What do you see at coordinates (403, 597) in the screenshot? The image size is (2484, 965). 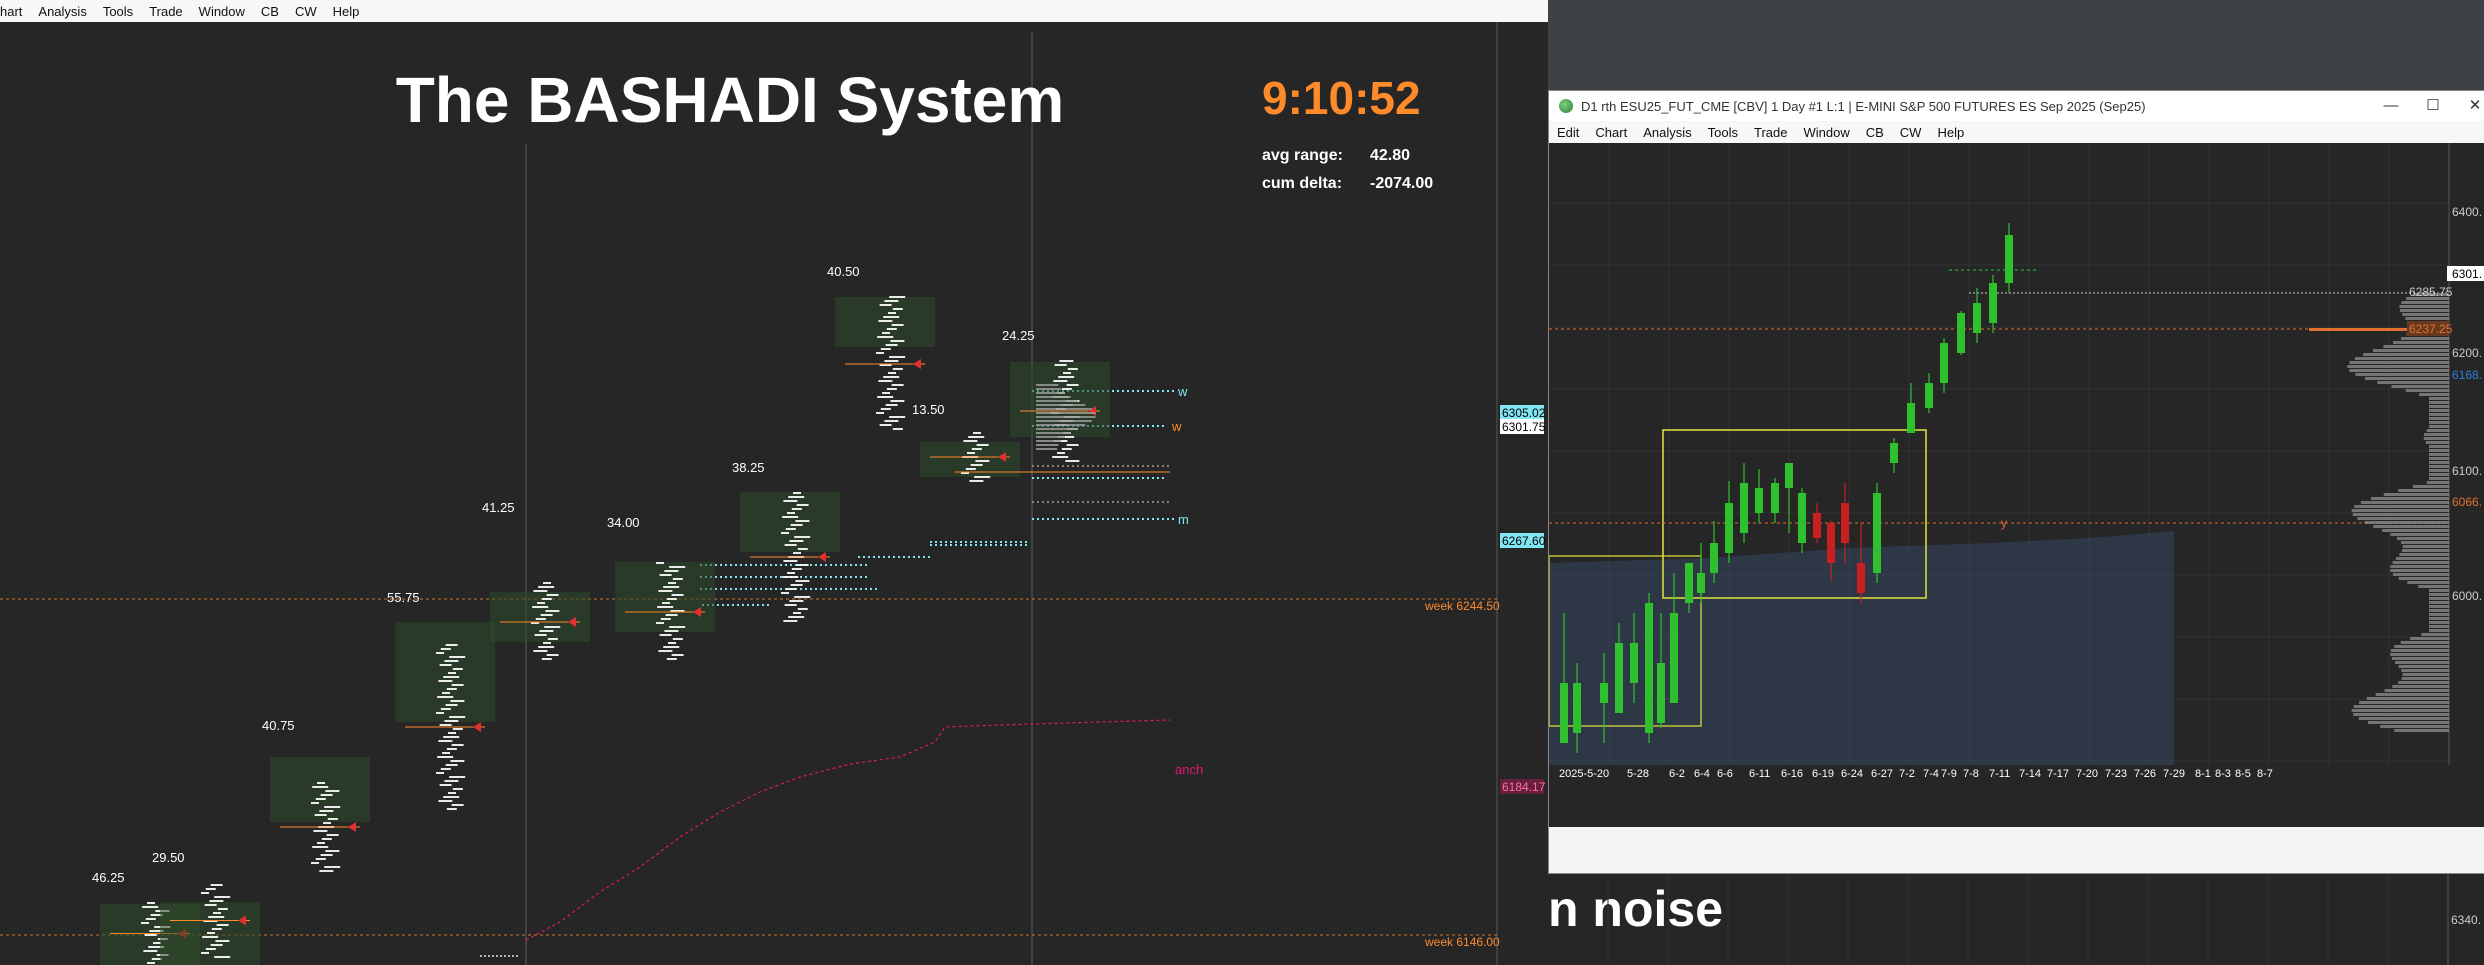 I see `bar-range-label: 55.75` at bounding box center [403, 597].